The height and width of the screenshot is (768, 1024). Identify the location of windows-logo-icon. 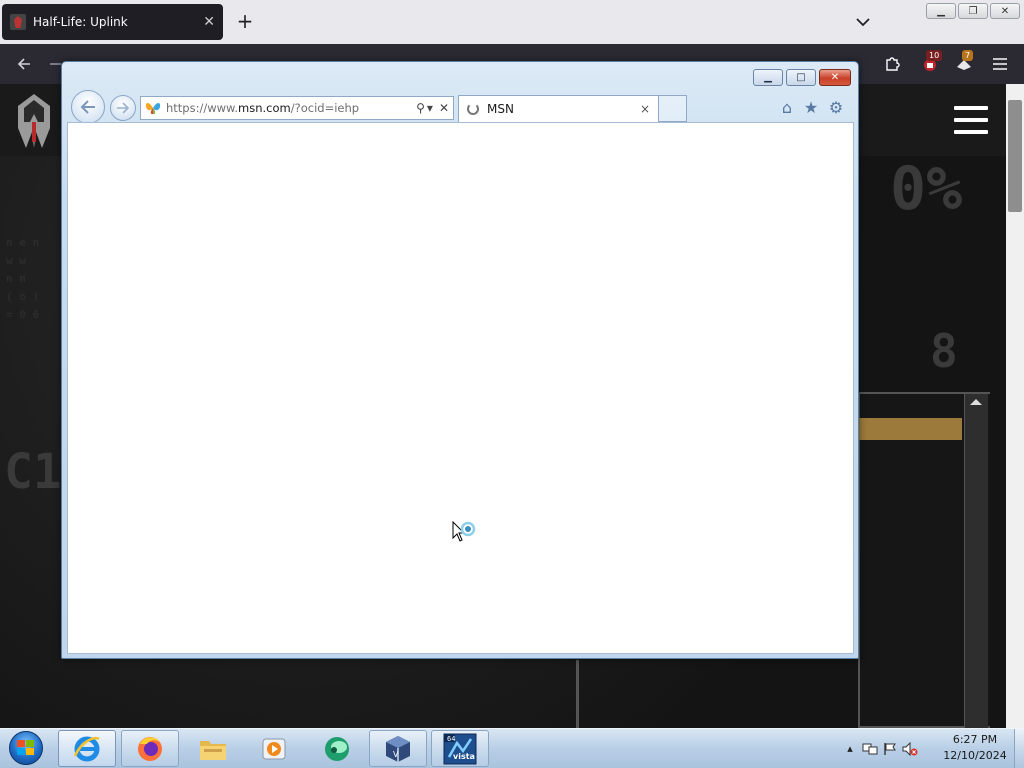
(26, 748).